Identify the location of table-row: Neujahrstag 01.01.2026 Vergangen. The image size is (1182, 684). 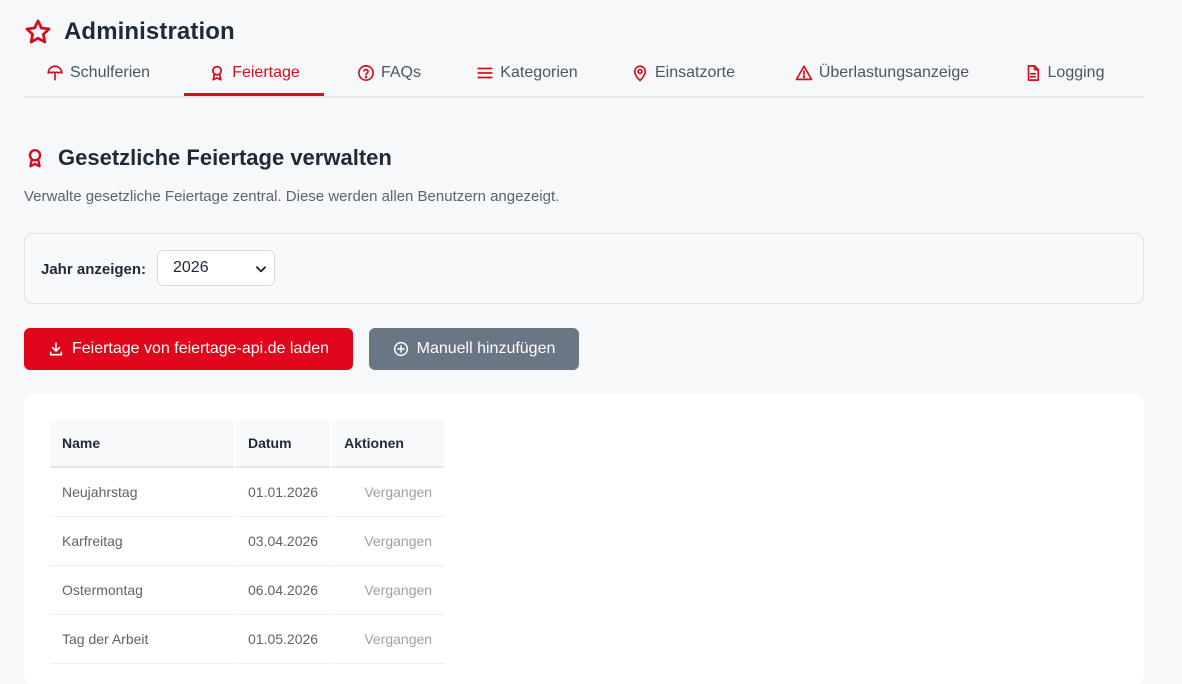
(247, 492).